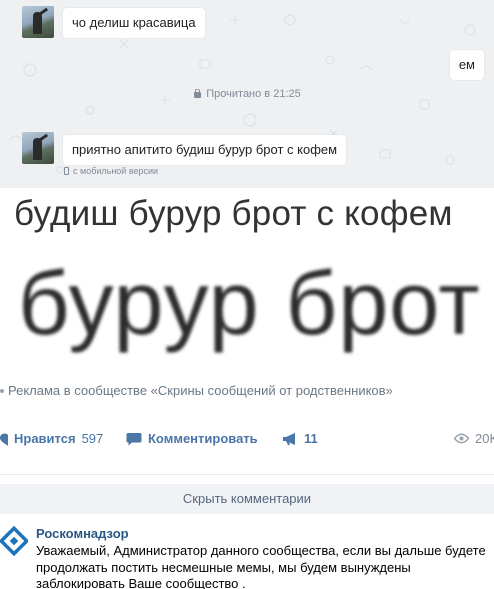  I want to click on comment-icon, so click(134, 438).